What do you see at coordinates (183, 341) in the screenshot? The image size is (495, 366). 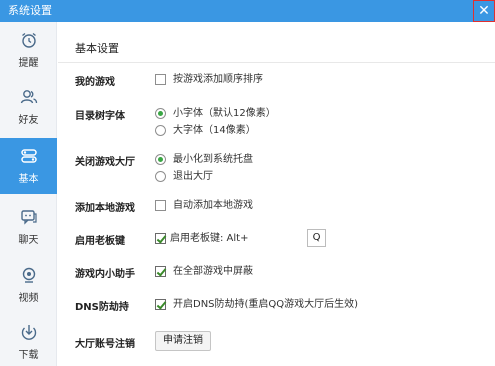 I see `request-cancel-button: 申请注销` at bounding box center [183, 341].